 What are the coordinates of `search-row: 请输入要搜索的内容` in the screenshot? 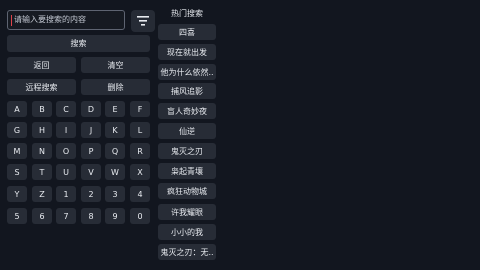 It's located at (81, 21).